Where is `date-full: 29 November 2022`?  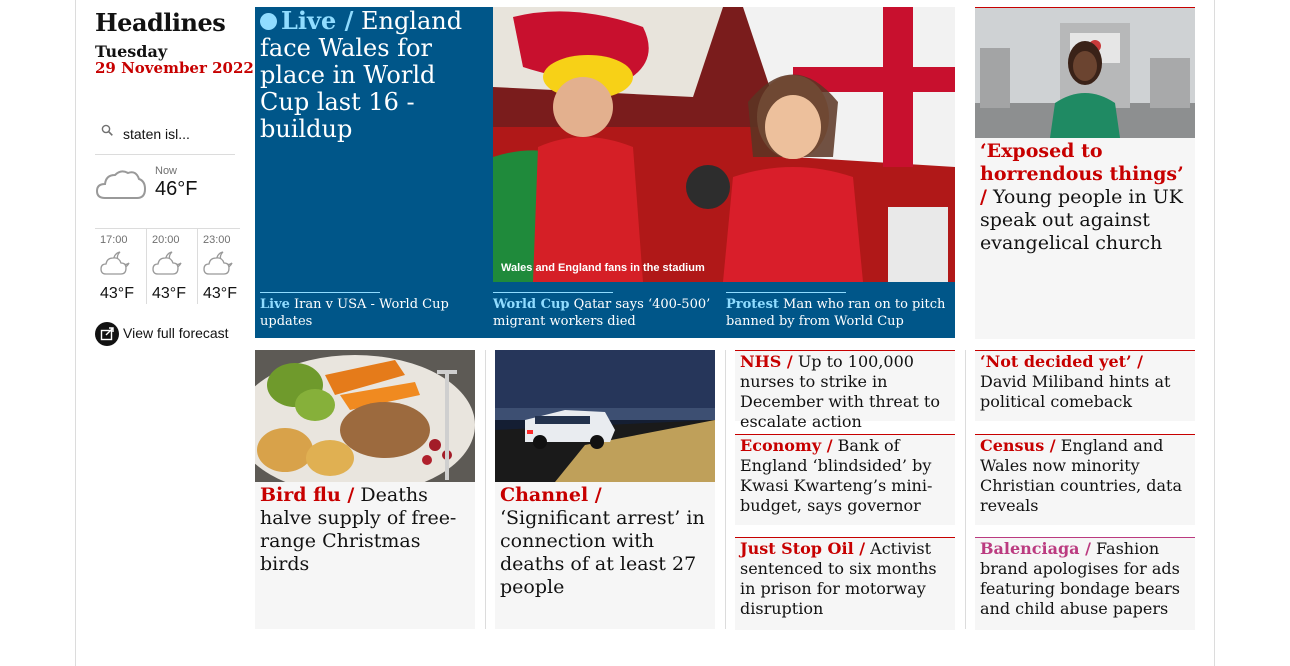
date-full: 29 November 2022 is located at coordinates (174, 68).